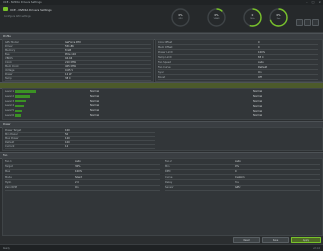  Describe the element at coordinates (236, 172) in the screenshot. I see `row-value: 0` at that location.